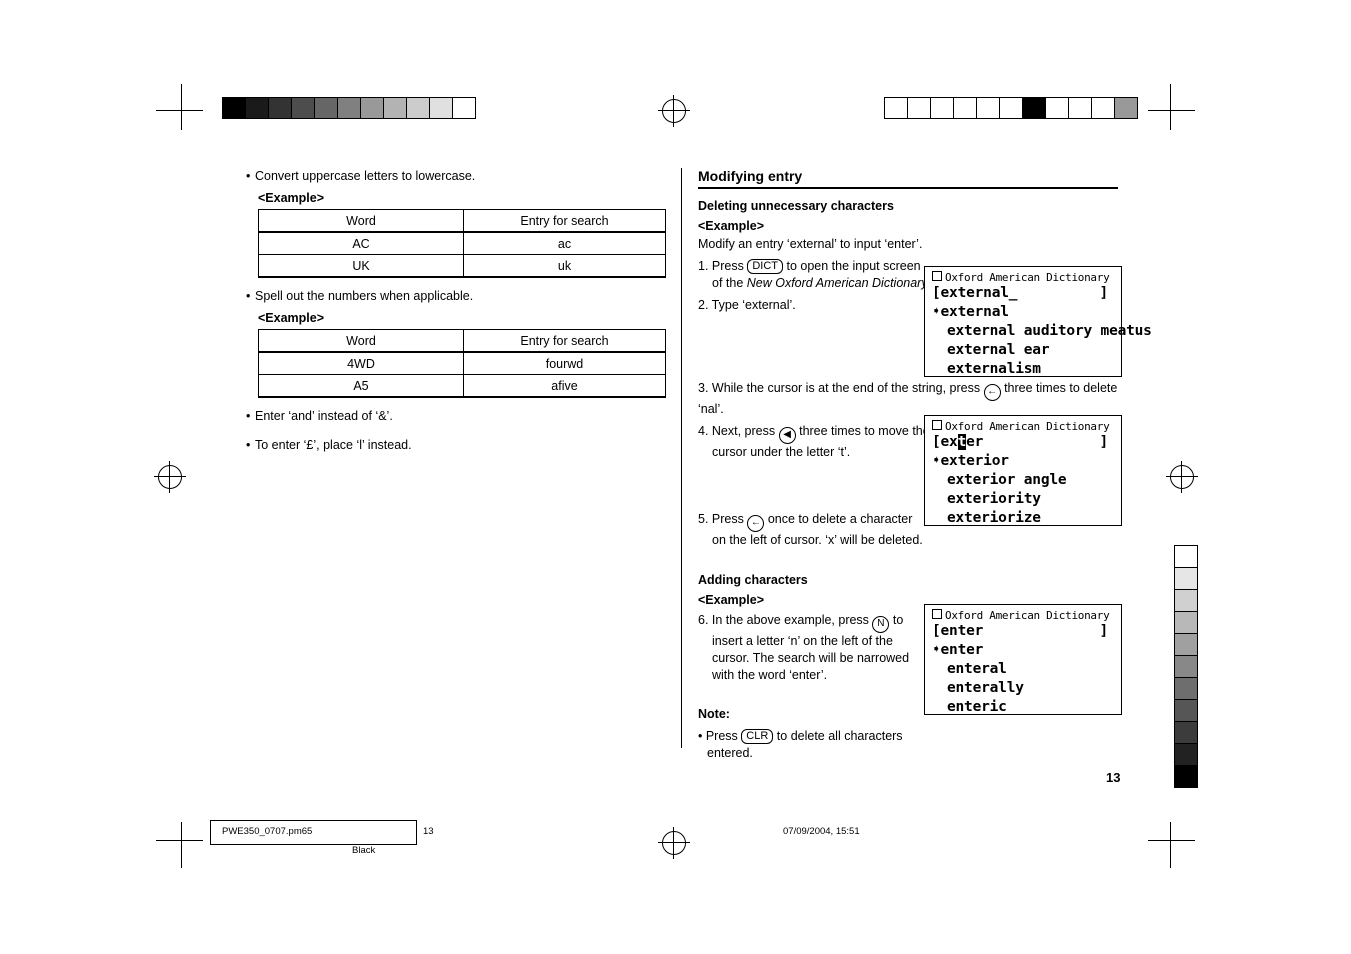 This screenshot has width=1351, height=954. I want to click on bullet-enter-and: • Enter ‘and’ instead of ‘&’., so click(319, 416).